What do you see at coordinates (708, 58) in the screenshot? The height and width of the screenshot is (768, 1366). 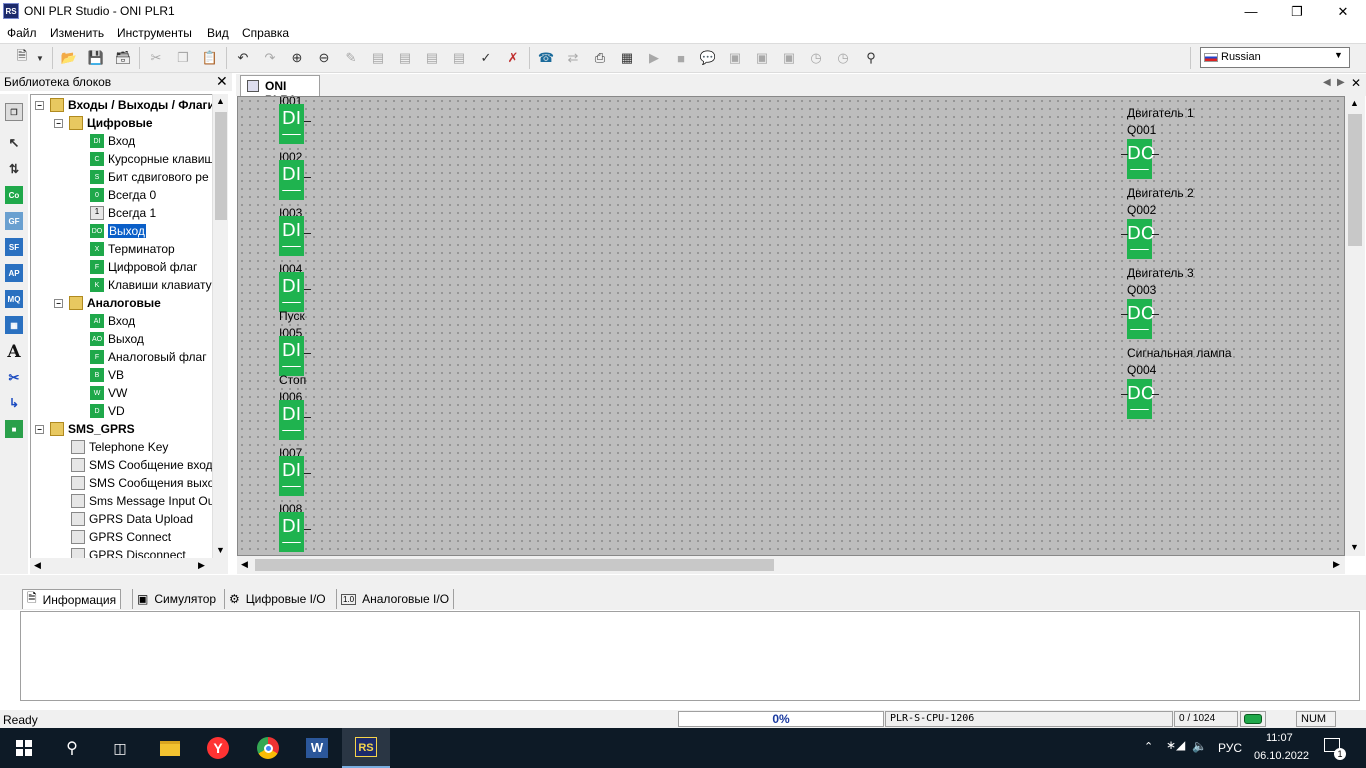 I see `comment-icon: 💬` at bounding box center [708, 58].